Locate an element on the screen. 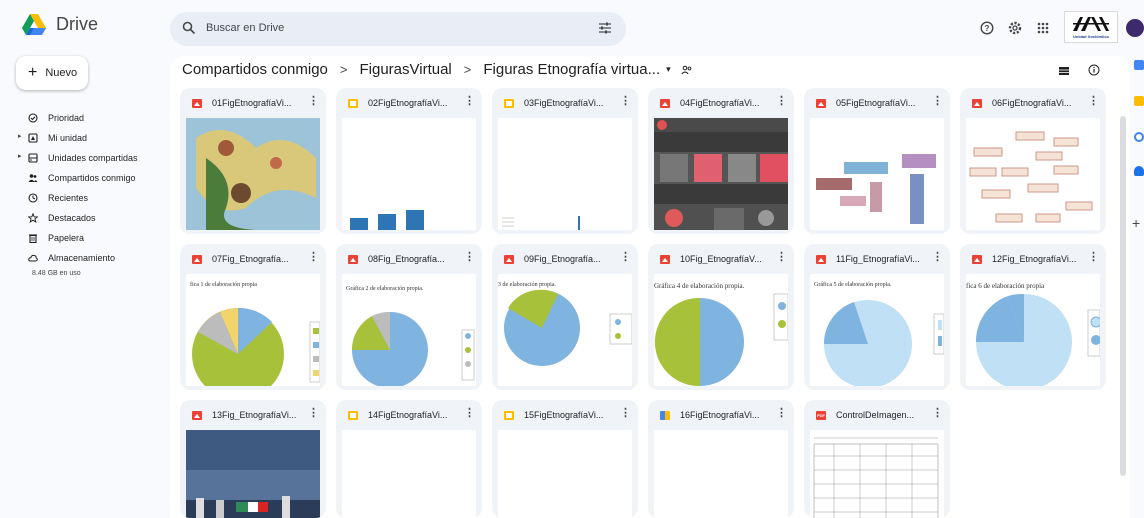  search-input: Buscar en Drive is located at coordinates (245, 28).